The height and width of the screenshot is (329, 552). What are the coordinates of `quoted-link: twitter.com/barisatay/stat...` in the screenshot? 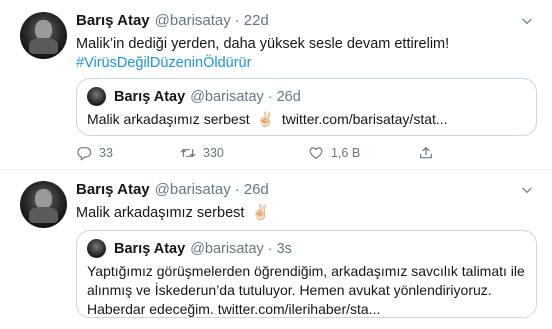 It's located at (365, 119).